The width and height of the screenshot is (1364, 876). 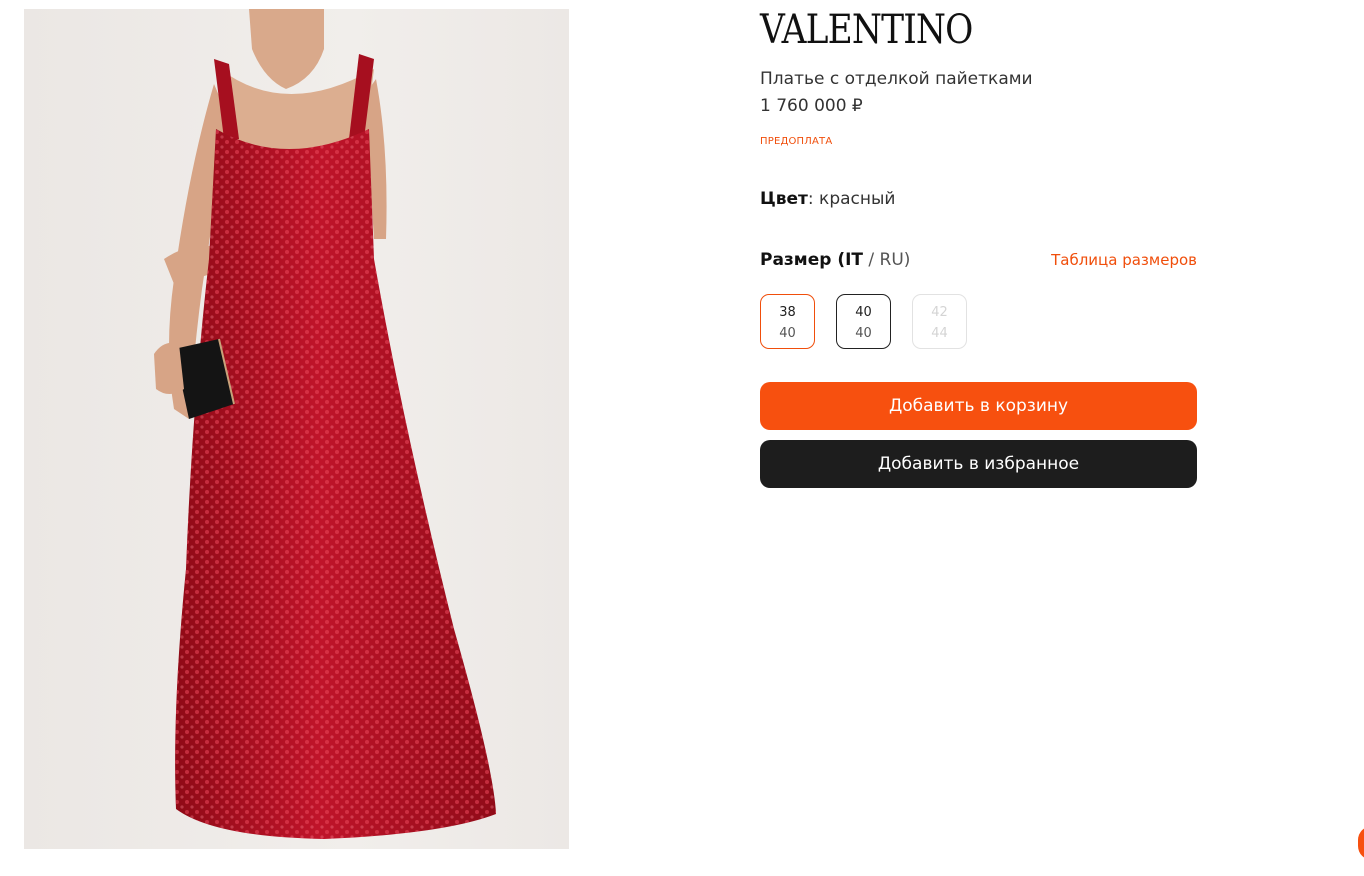 I want to click on product-name: Платье с отделкой пайетками, so click(x=896, y=79).